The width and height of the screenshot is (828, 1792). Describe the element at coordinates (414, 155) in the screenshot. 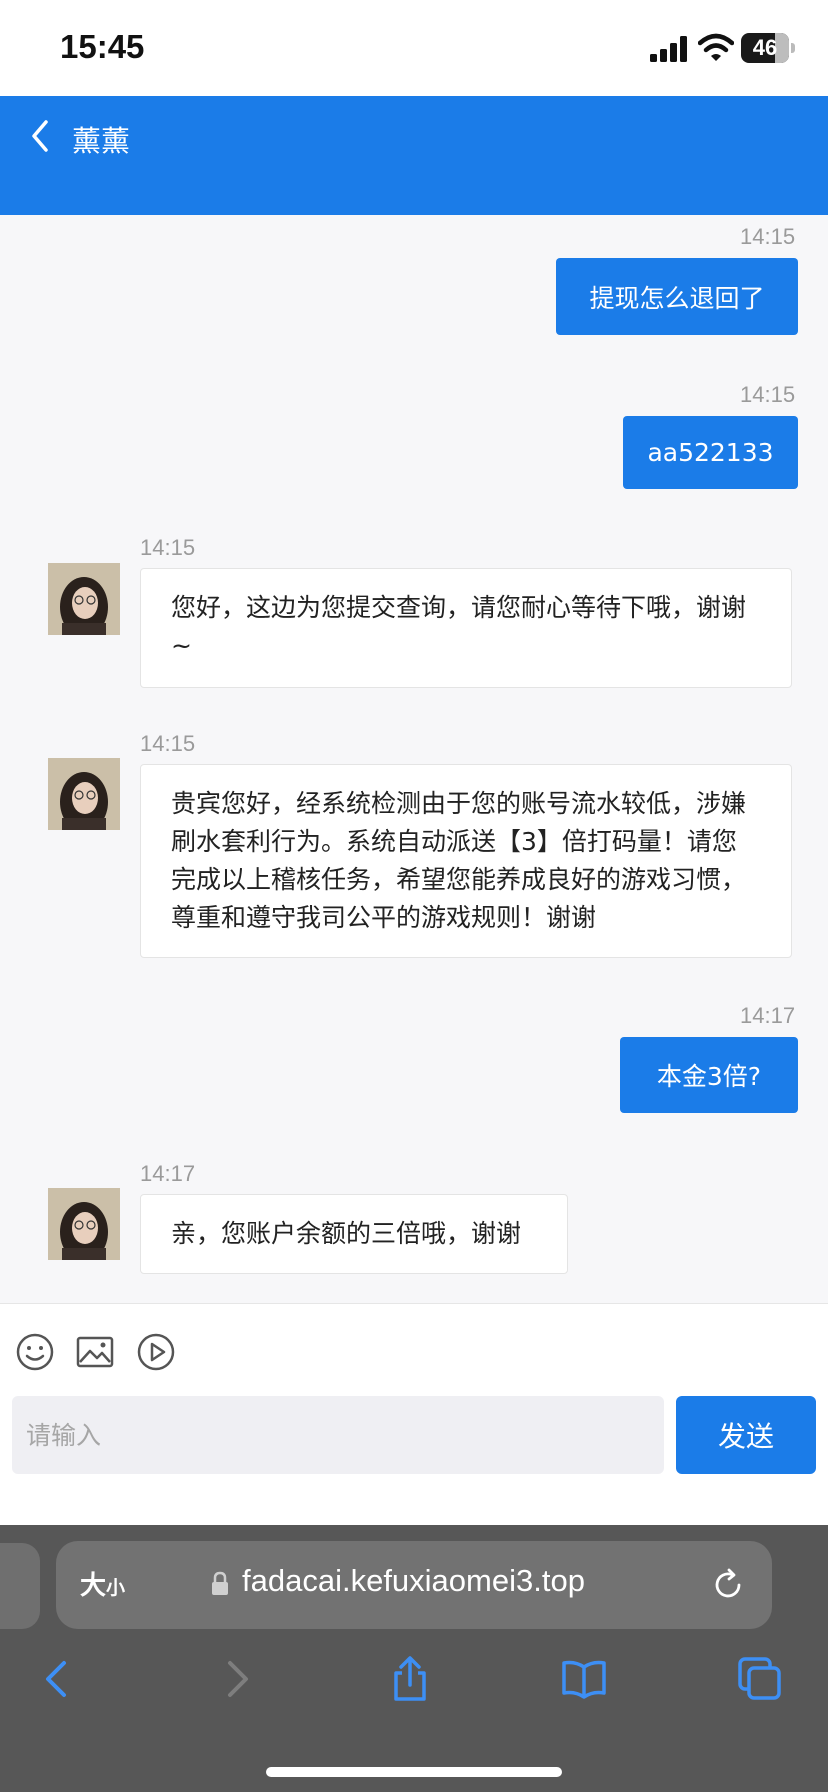

I see `chat-header: 薰薰` at that location.